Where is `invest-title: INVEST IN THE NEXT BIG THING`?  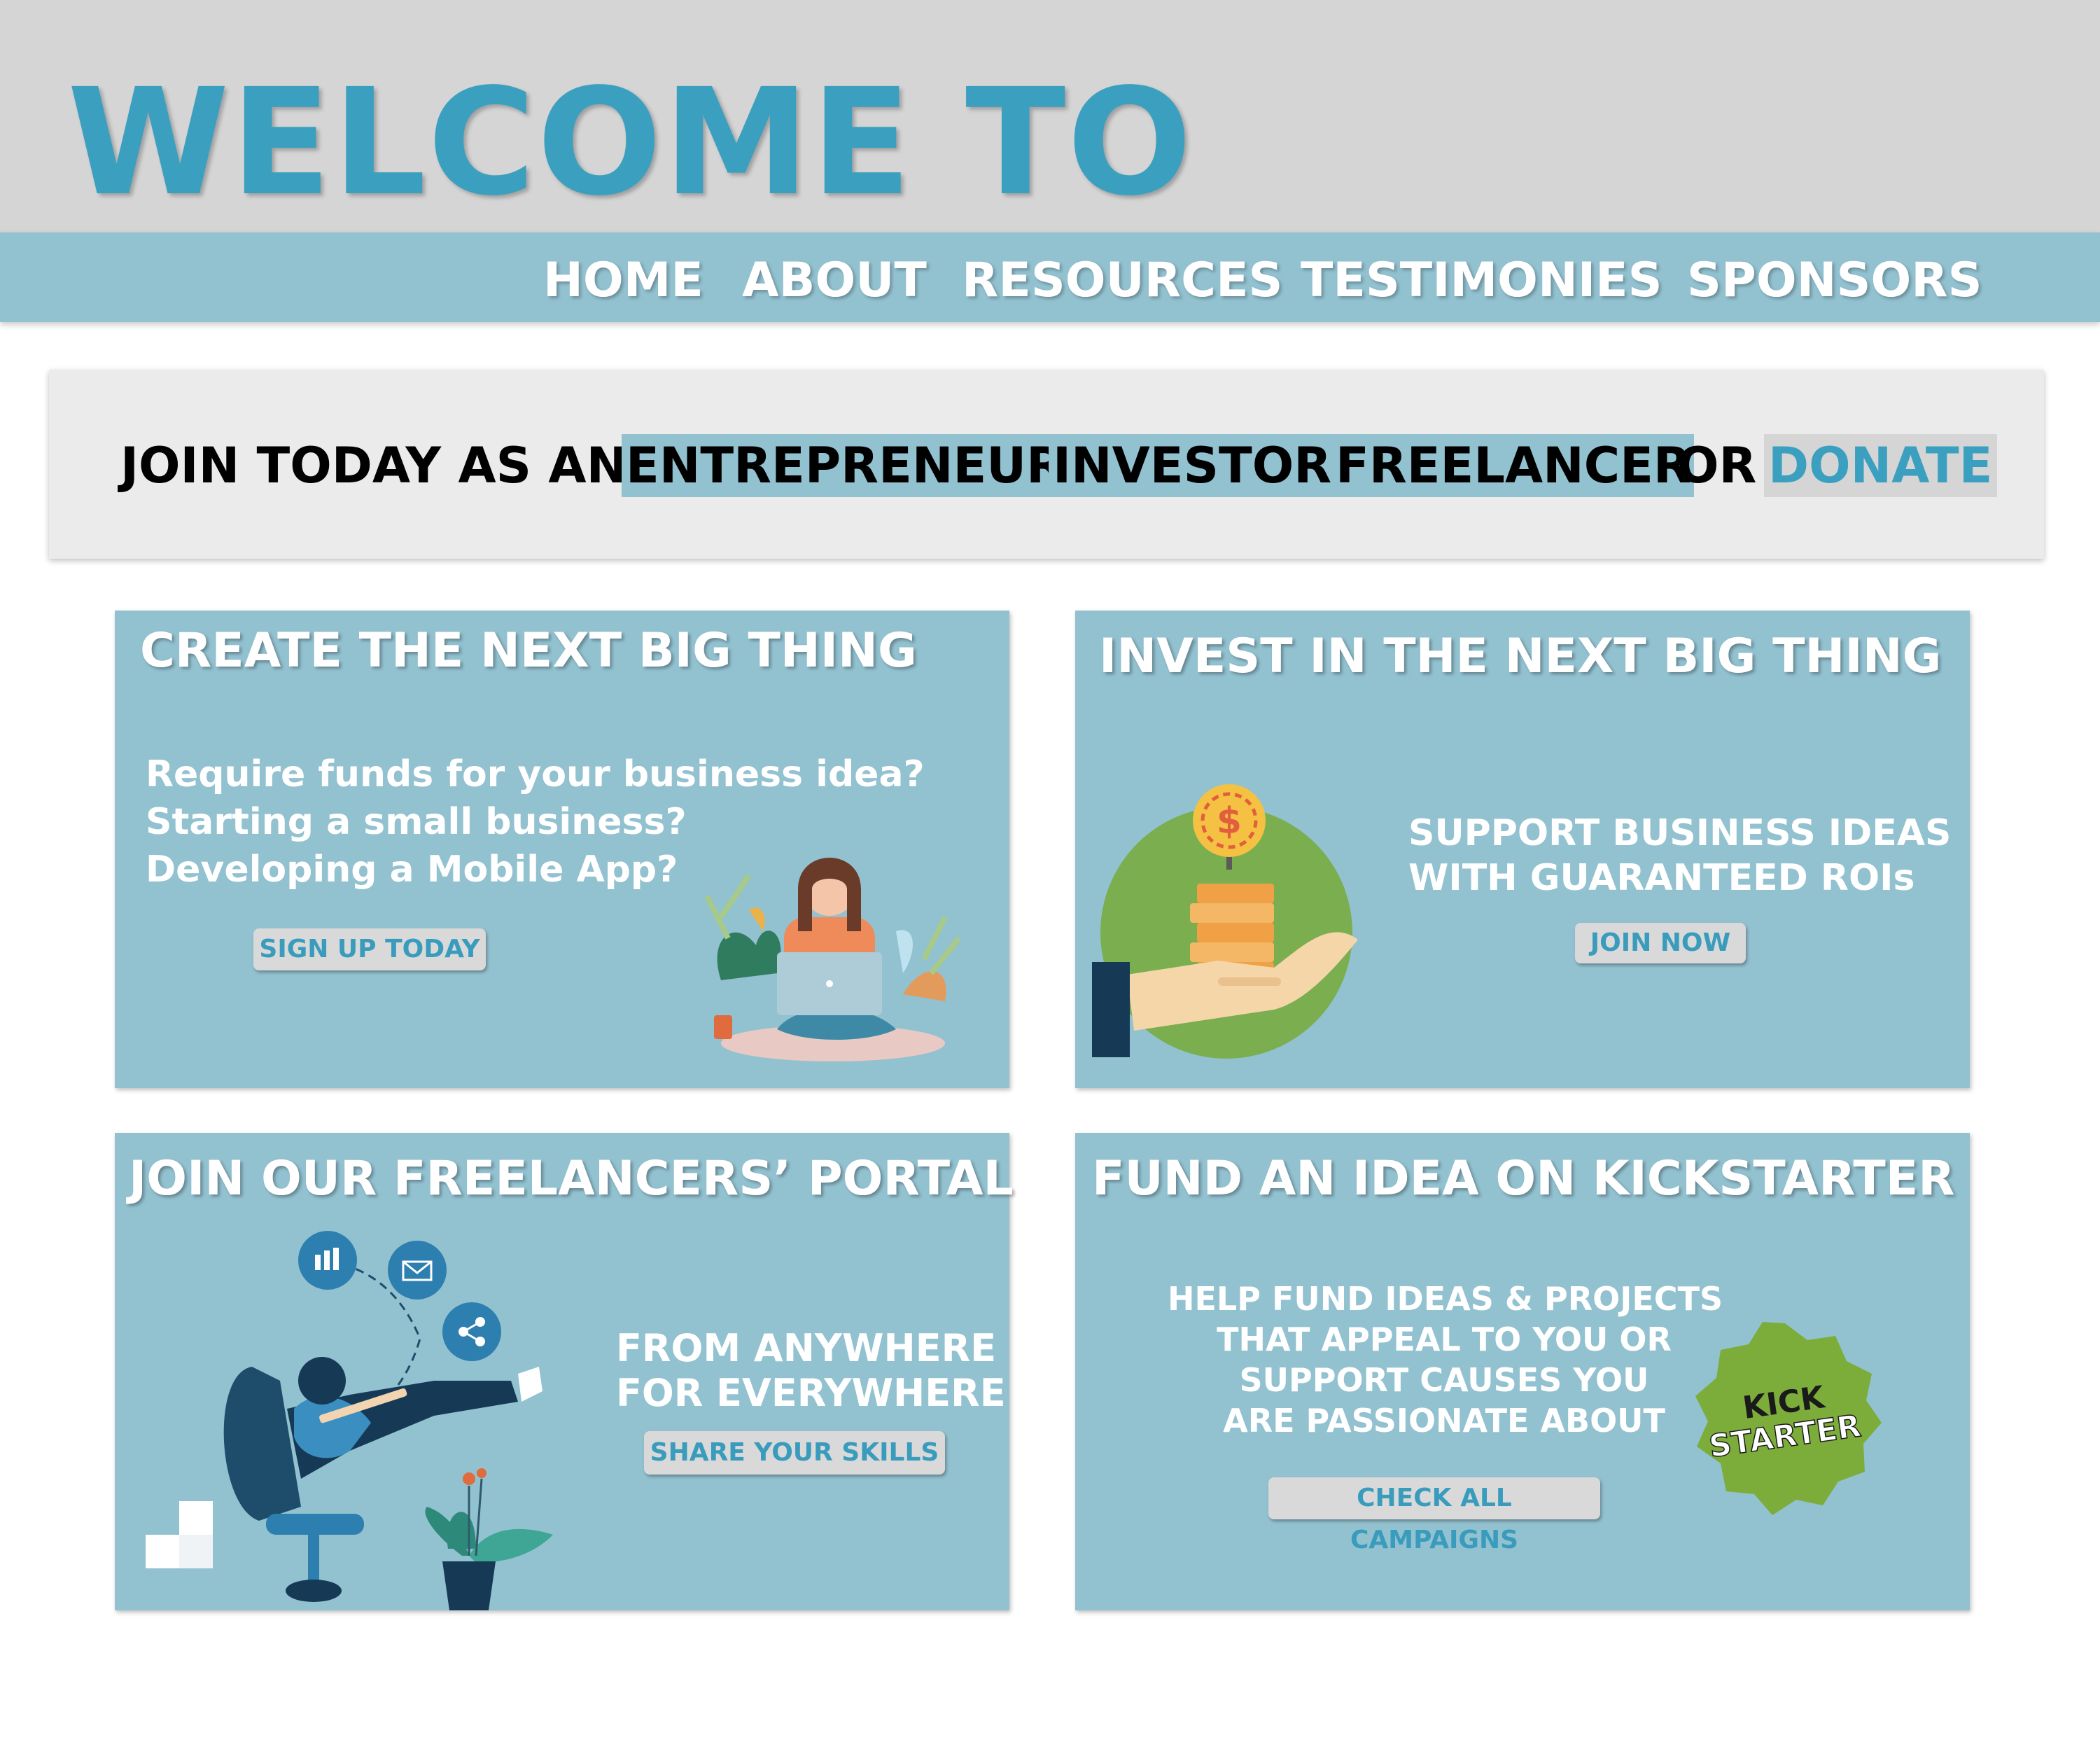 invest-title: INVEST IN THE NEXT BIG THING is located at coordinates (1520, 656).